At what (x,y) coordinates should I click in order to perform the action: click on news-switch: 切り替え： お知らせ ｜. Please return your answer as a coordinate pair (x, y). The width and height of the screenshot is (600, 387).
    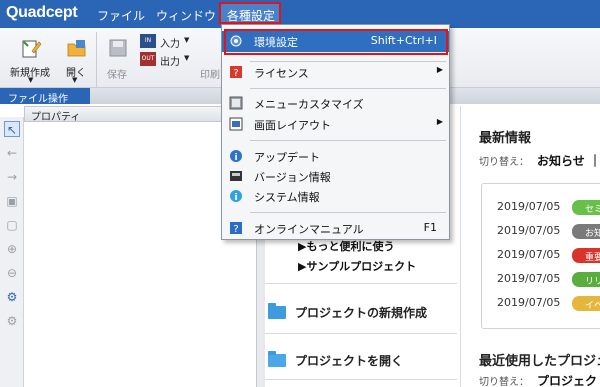
    Looking at the image, I should click on (539, 160).